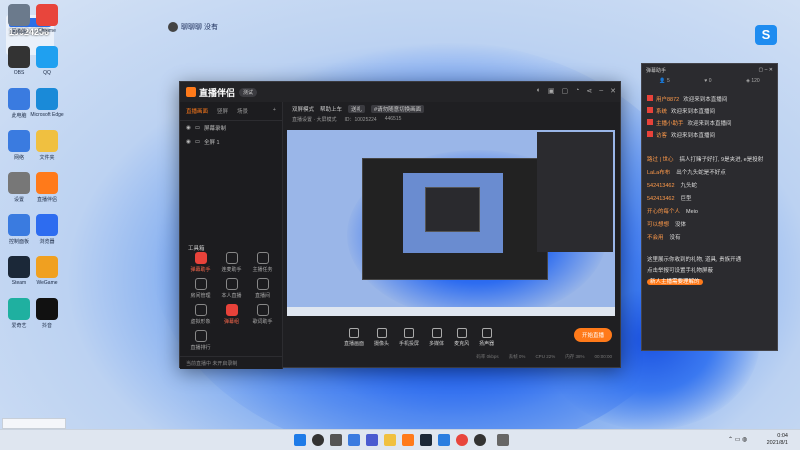 Image resolution: width=800 pixels, height=450 pixels. What do you see at coordinates (200, 262) in the screenshot?
I see `tool-item: 弹幕助手` at bounding box center [200, 262].